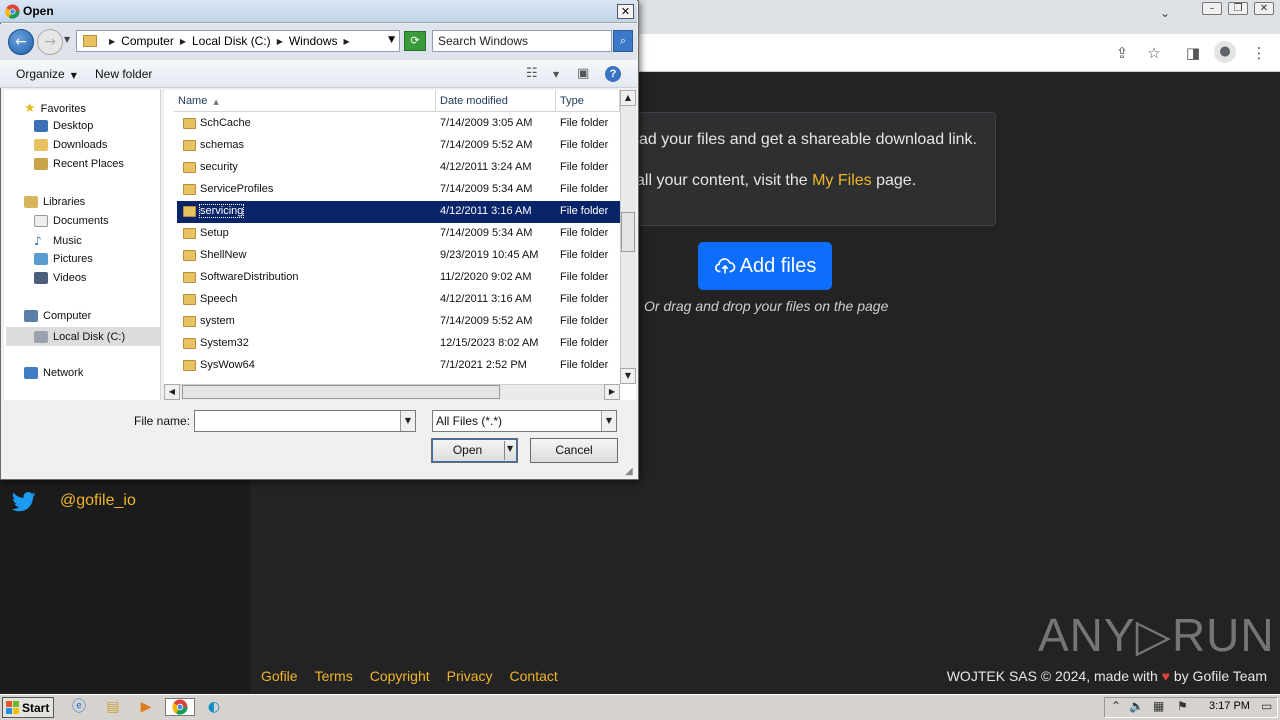 Image resolution: width=1280 pixels, height=720 pixels. What do you see at coordinates (67, 39) in the screenshot?
I see `recent-pages-dropdown: ▼` at bounding box center [67, 39].